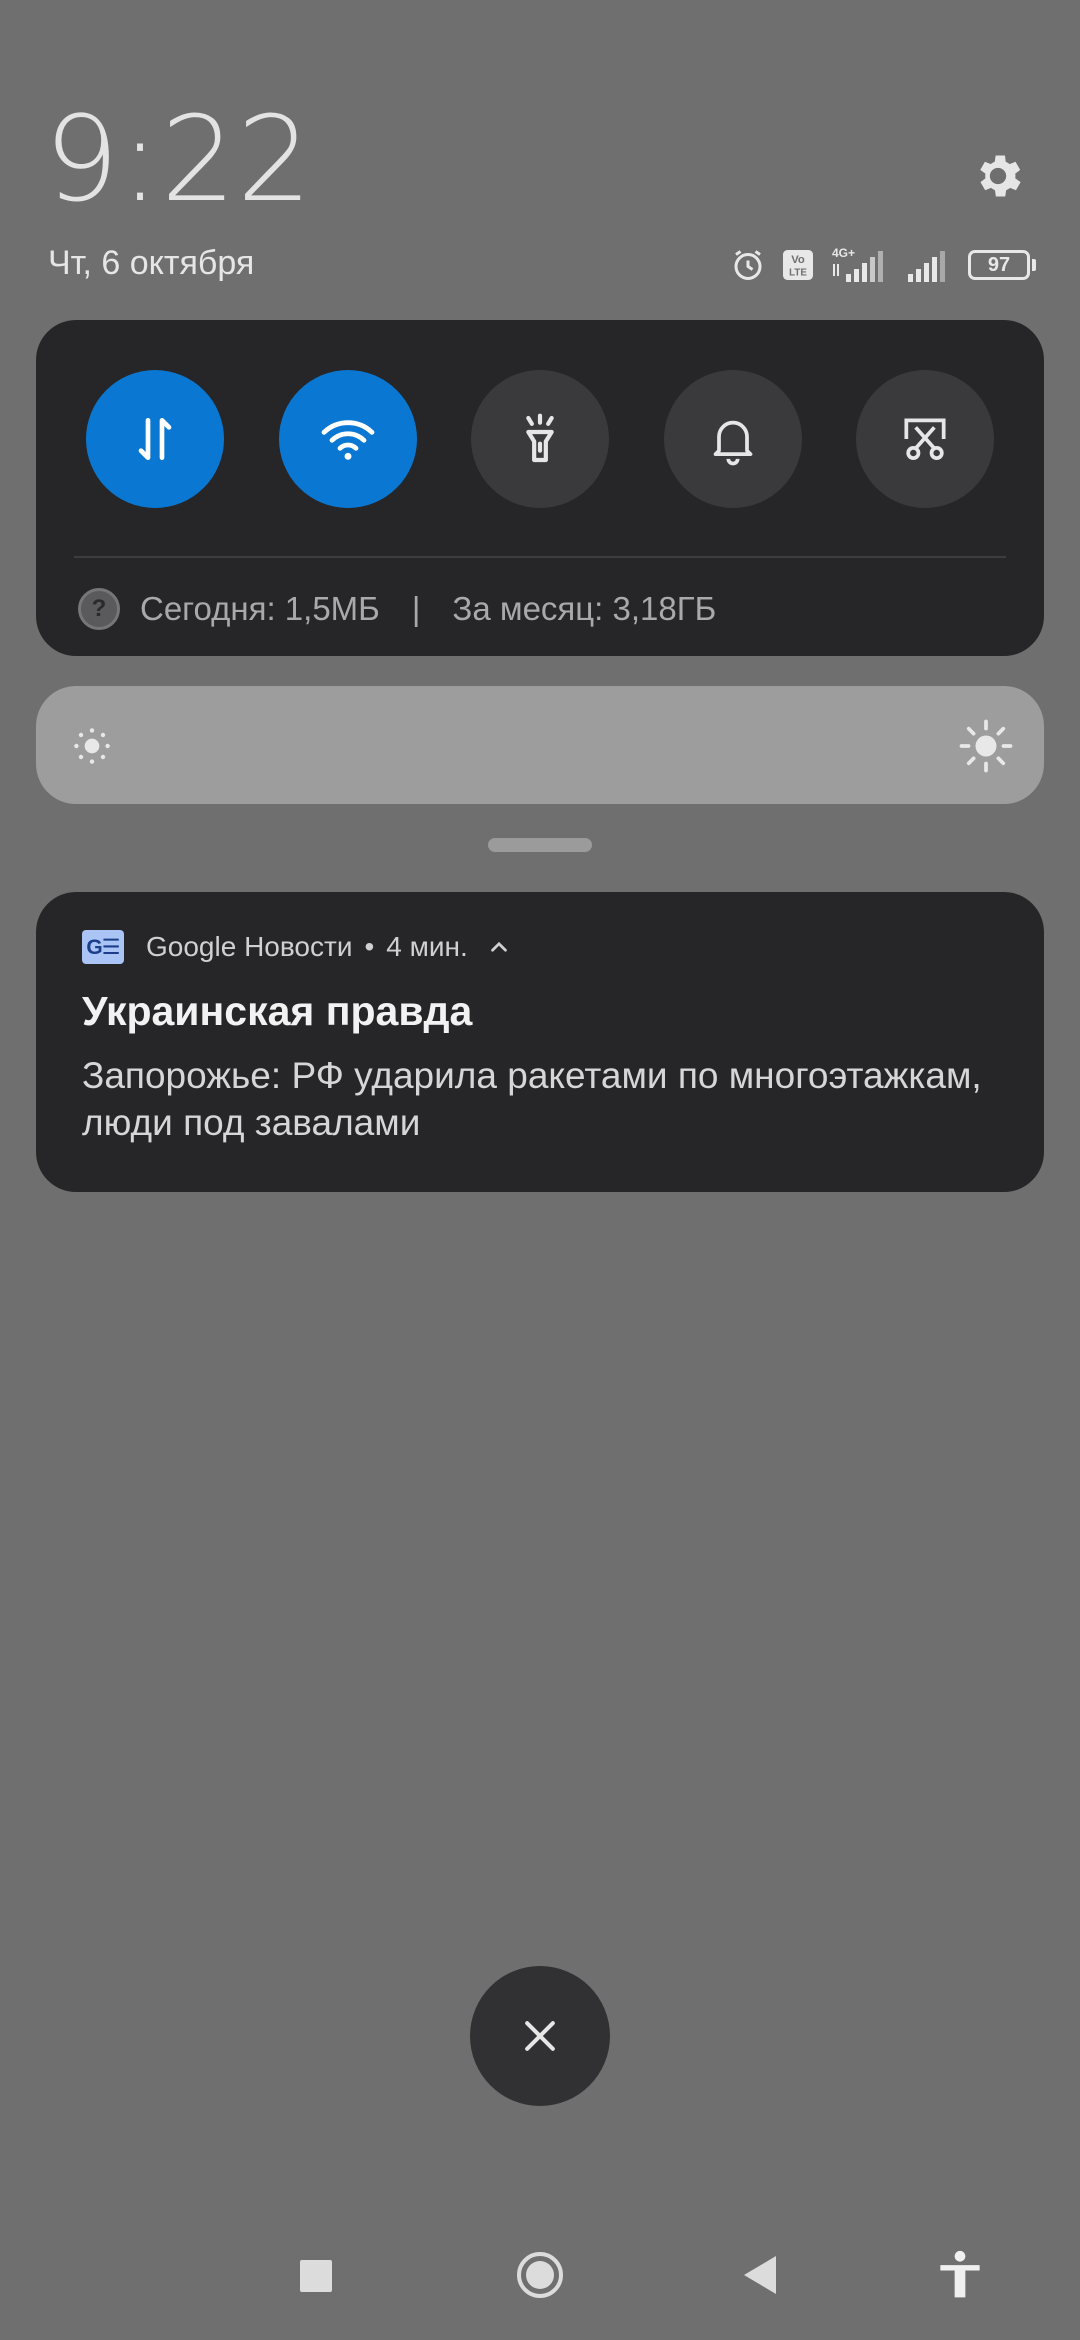 This screenshot has width=1080, height=2340. I want to click on data-usage-today: Сегодня: 1,5МБ, so click(260, 608).